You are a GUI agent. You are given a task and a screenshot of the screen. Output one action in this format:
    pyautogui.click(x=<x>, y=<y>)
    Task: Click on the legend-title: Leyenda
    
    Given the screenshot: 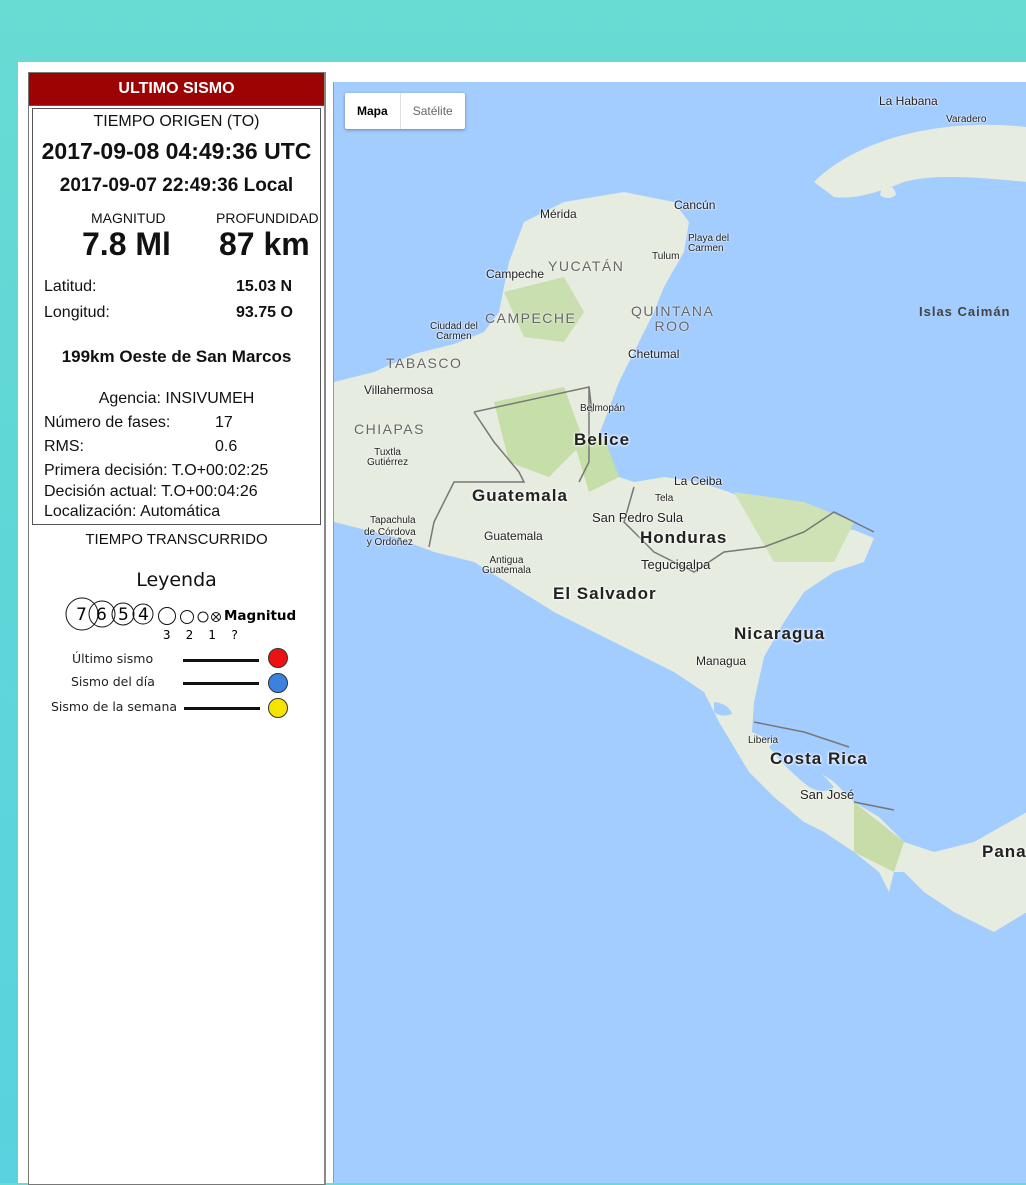 What is the action you would take?
    pyautogui.click(x=176, y=580)
    